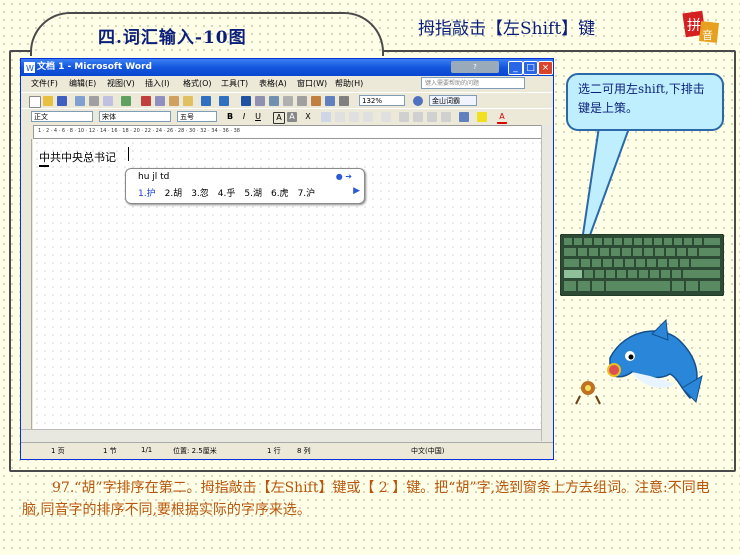  Describe the element at coordinates (340, 117) in the screenshot. I see `align-center-icon` at that location.